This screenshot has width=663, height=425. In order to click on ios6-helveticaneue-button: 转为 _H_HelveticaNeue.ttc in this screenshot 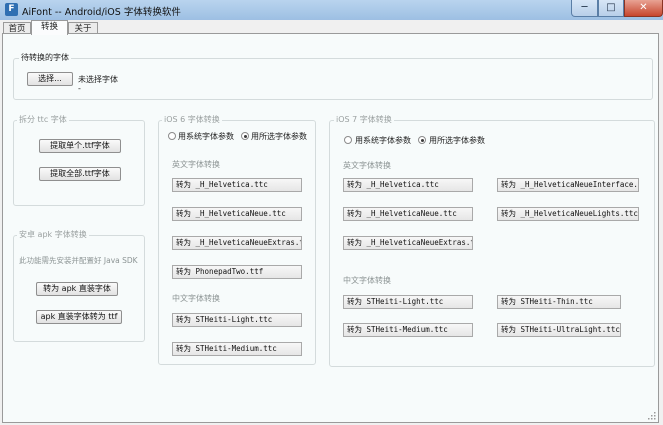, I will do `click(237, 214)`.